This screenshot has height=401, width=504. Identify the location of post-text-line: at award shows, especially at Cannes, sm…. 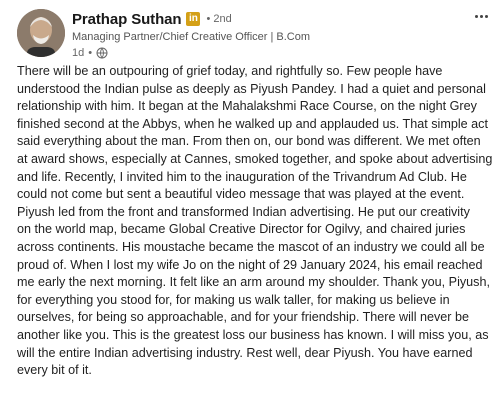
(255, 158).